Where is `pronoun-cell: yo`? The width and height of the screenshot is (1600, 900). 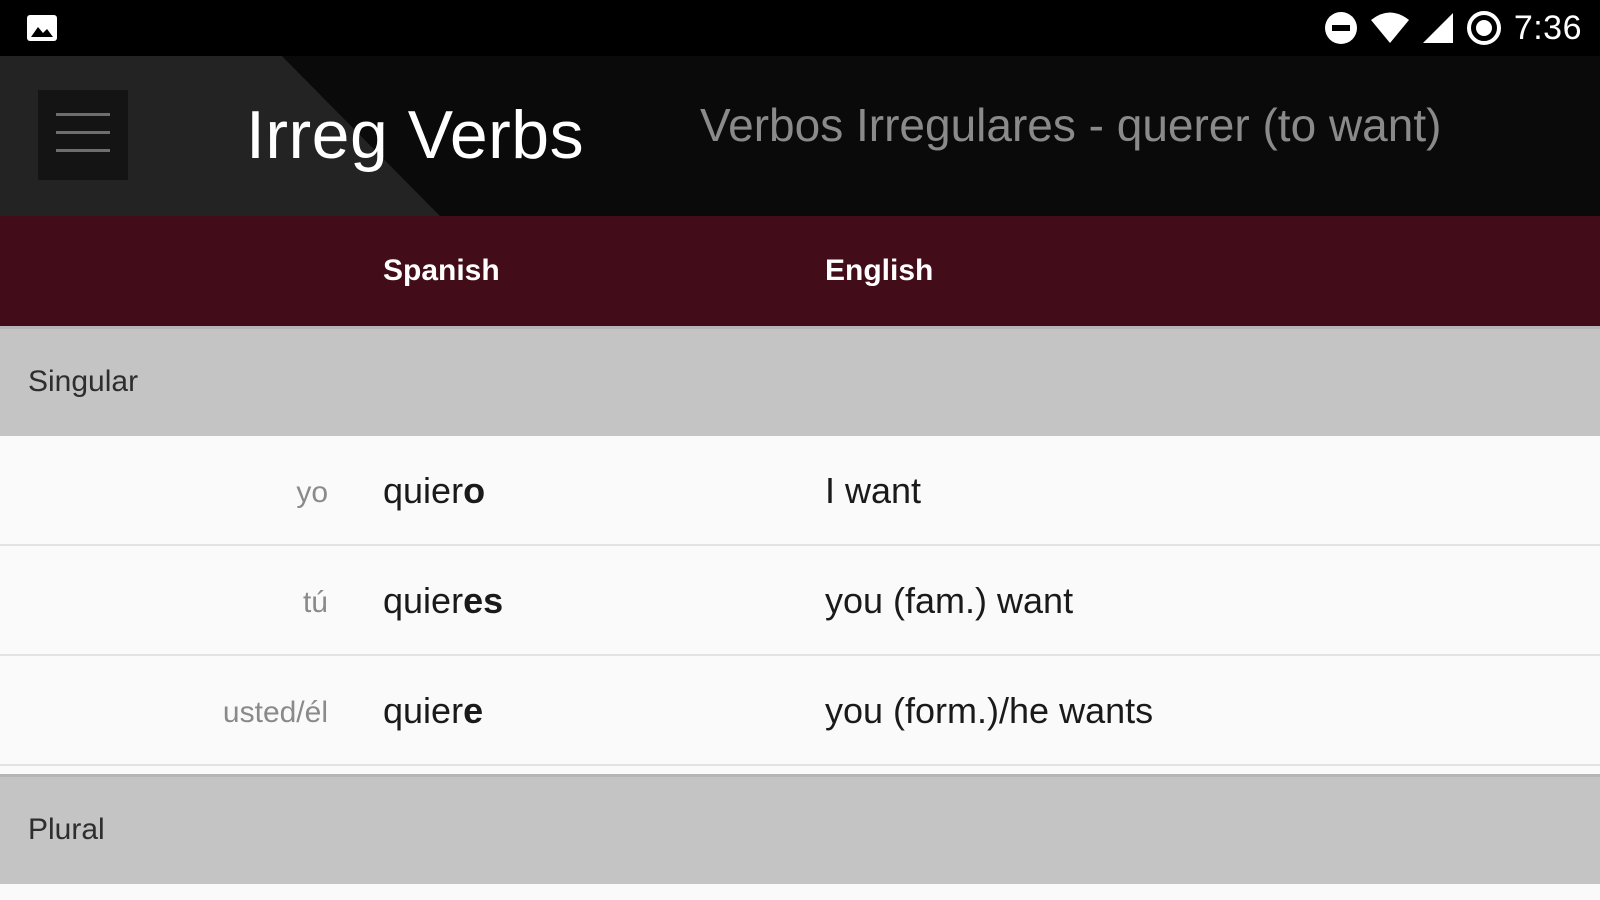
pronoun-cell: yo is located at coordinates (312, 492).